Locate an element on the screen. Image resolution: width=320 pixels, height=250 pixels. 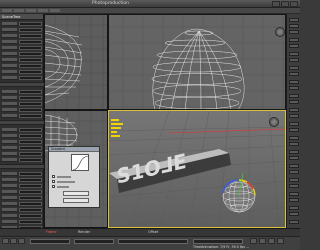
viewport-left-wireframe is located at coordinates (76, 62).